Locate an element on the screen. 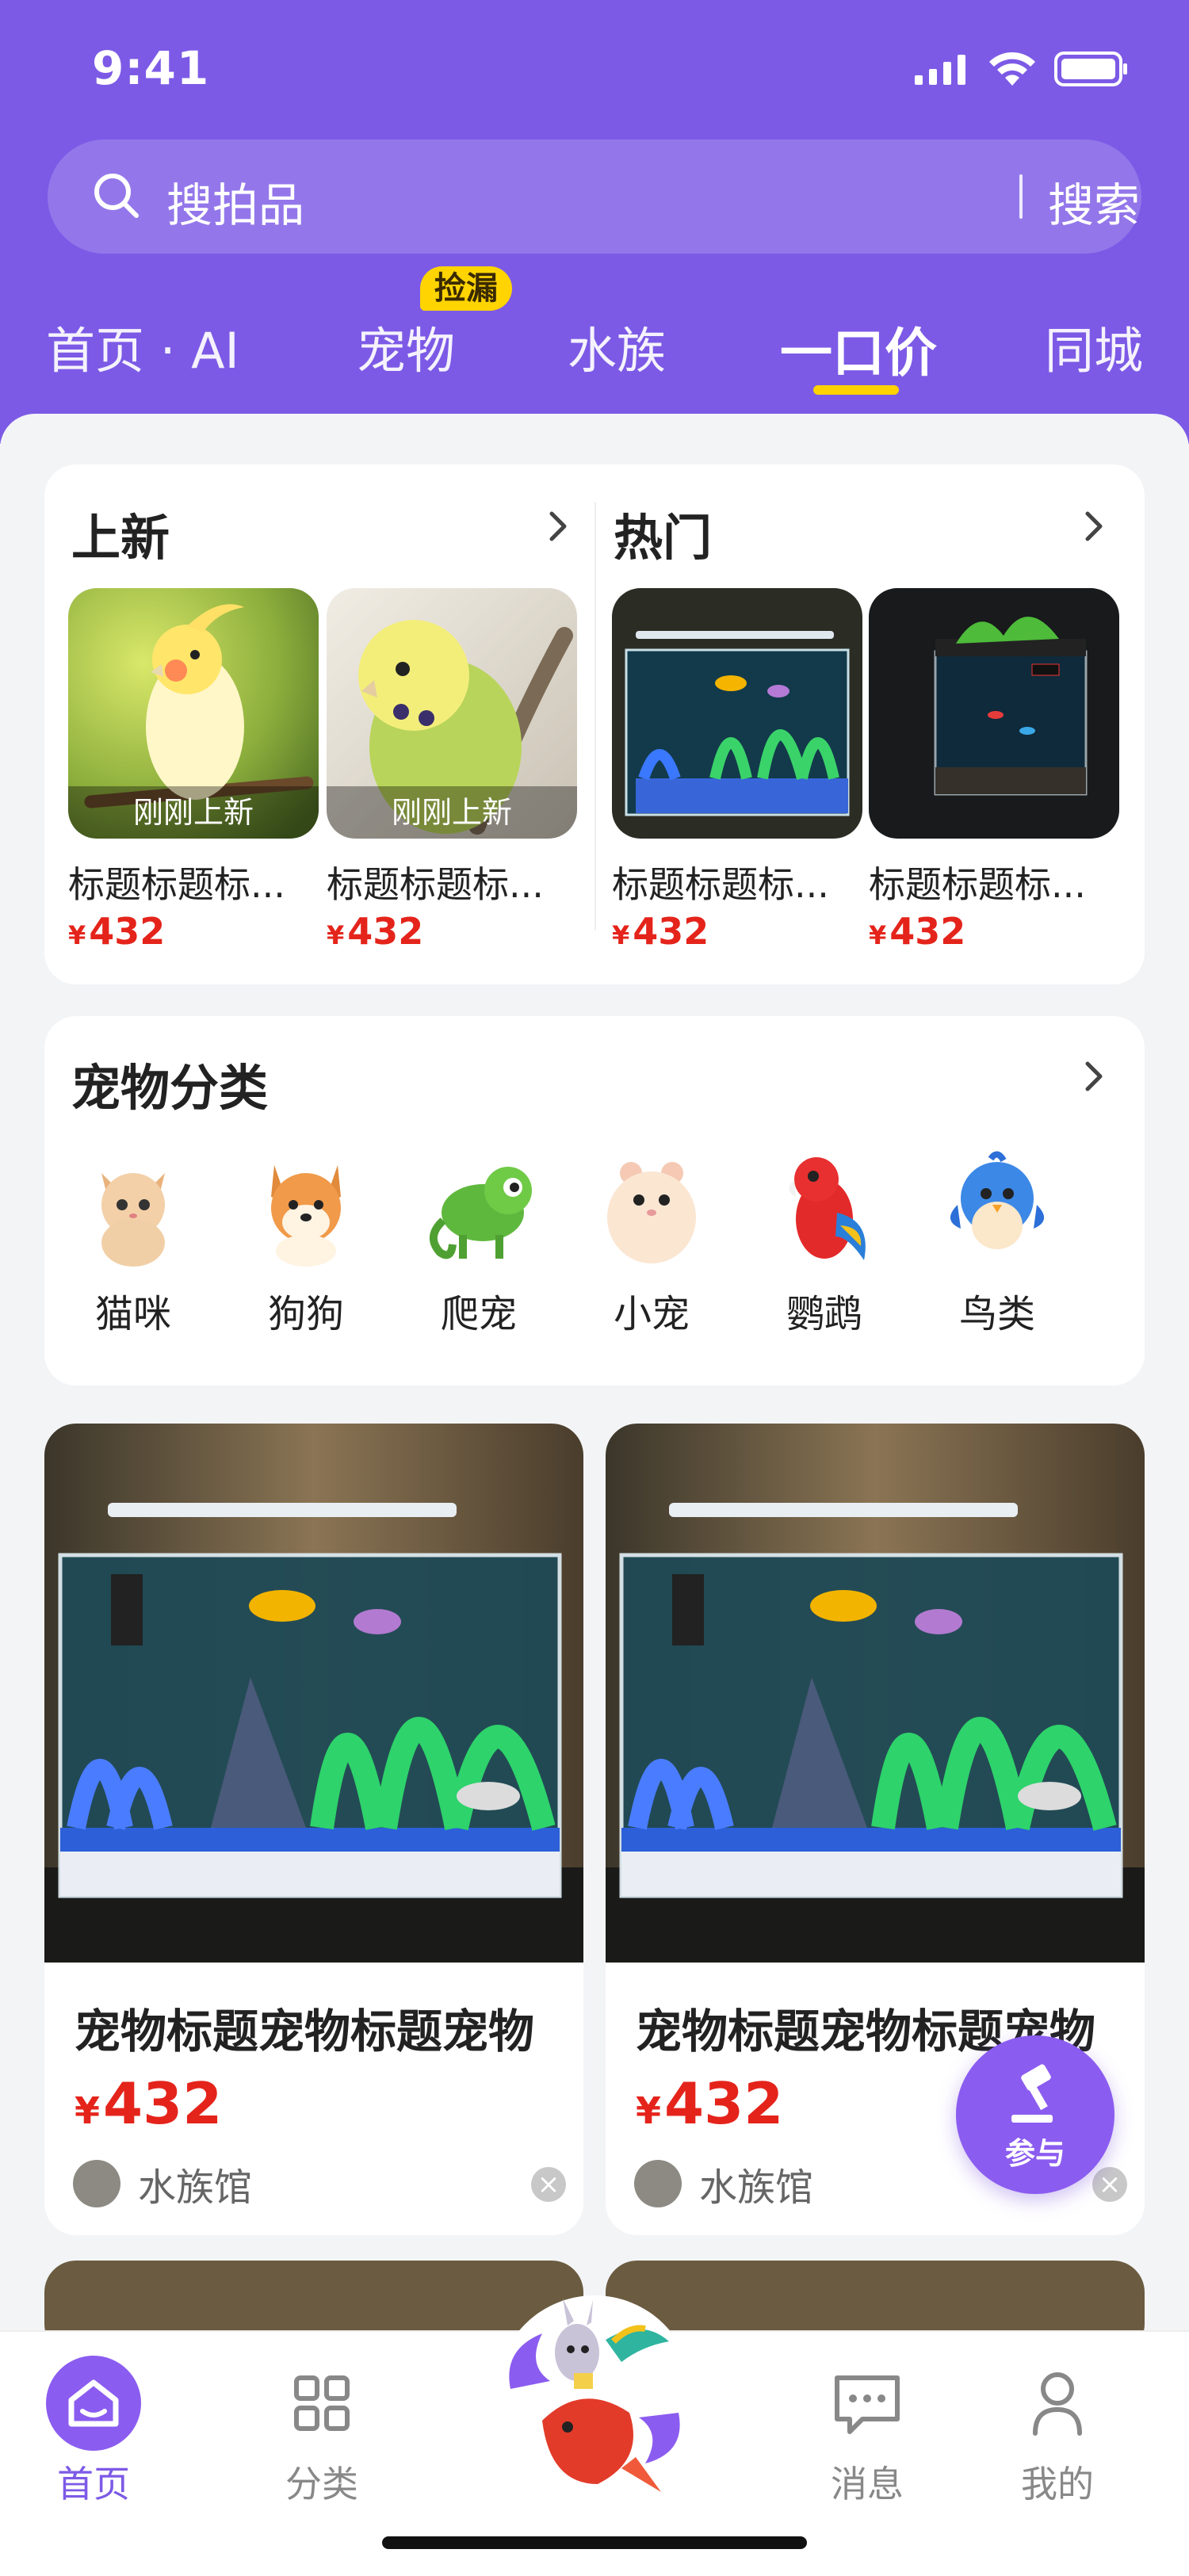 The height and width of the screenshot is (2576, 1189). home-indicator is located at coordinates (594, 2542).